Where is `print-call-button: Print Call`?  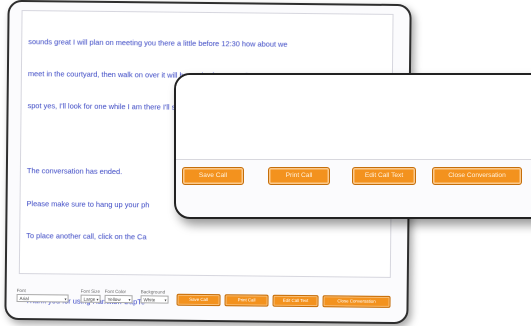 print-call-button: Print Call is located at coordinates (246, 300).